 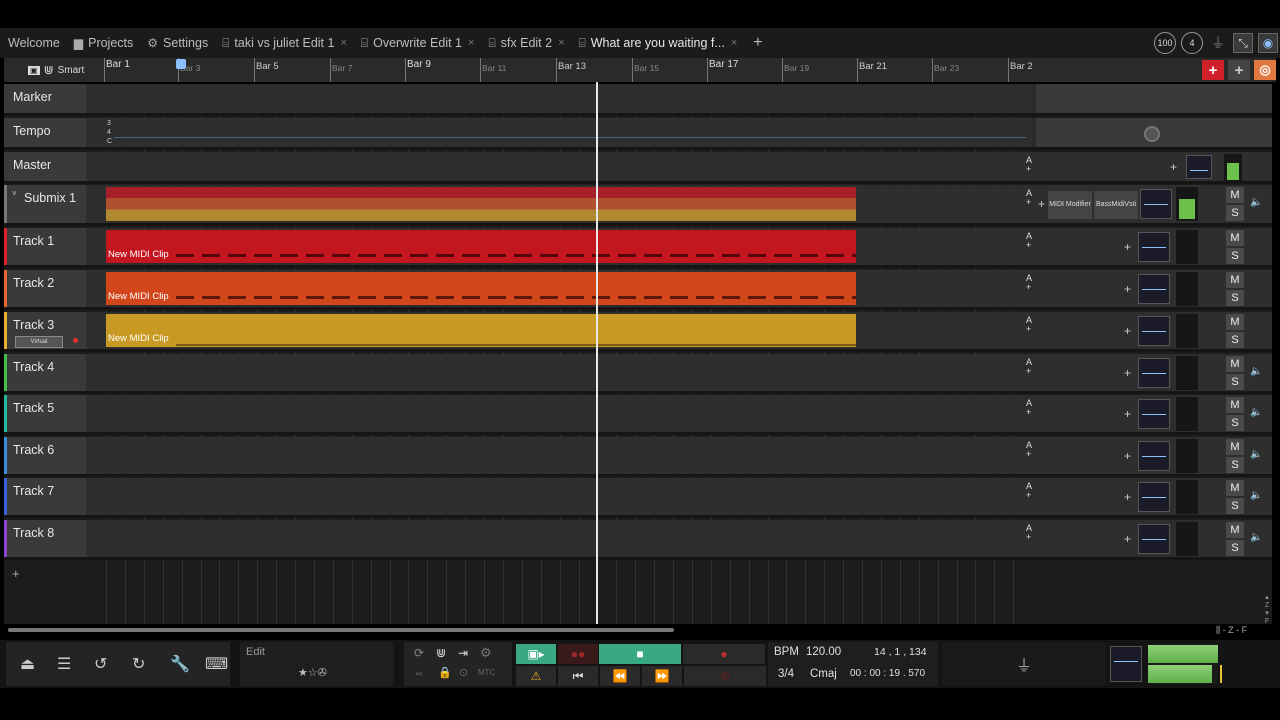 What do you see at coordinates (71, 70) in the screenshot?
I see `snap-mode-label: Smart` at bounding box center [71, 70].